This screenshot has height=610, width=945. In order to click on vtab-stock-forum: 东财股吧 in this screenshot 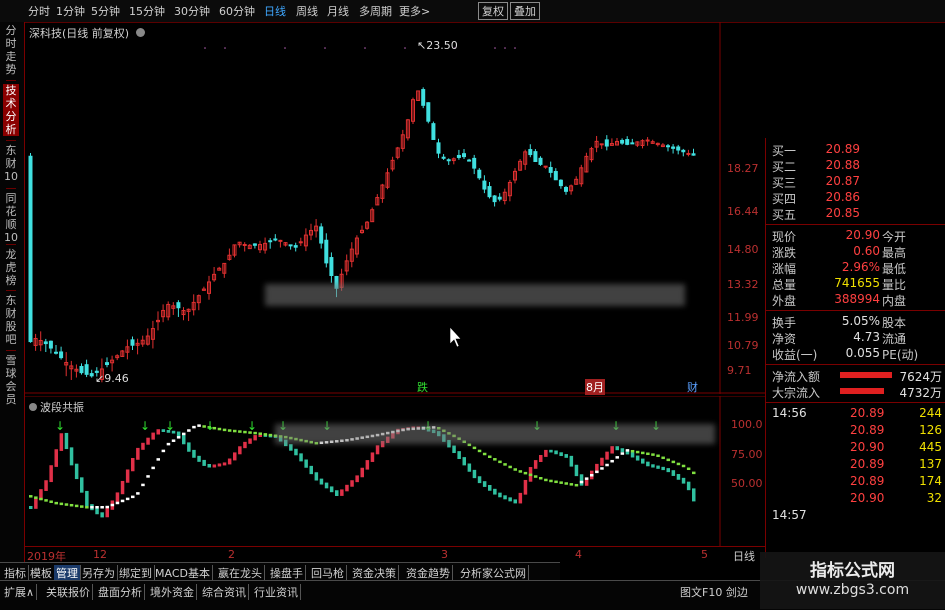, I will do `click(11, 320)`.